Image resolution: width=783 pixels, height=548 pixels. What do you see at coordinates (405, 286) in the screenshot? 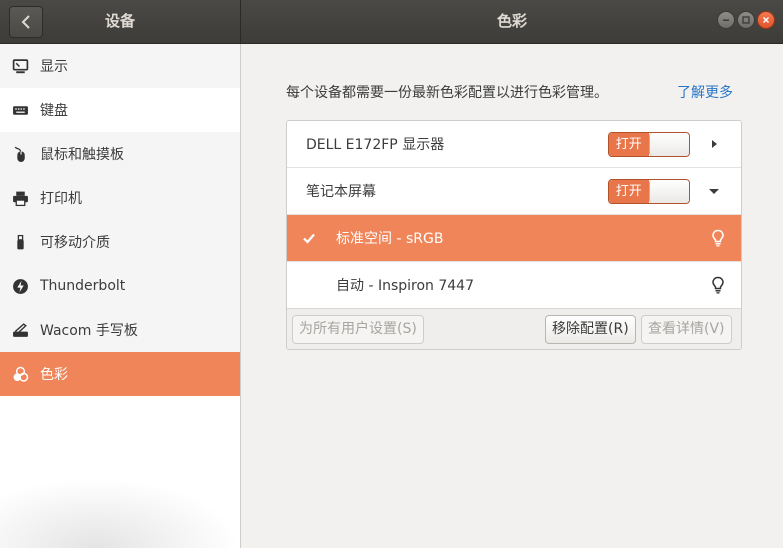
I see `profile-name: 自动 - Inspiron 7447` at bounding box center [405, 286].